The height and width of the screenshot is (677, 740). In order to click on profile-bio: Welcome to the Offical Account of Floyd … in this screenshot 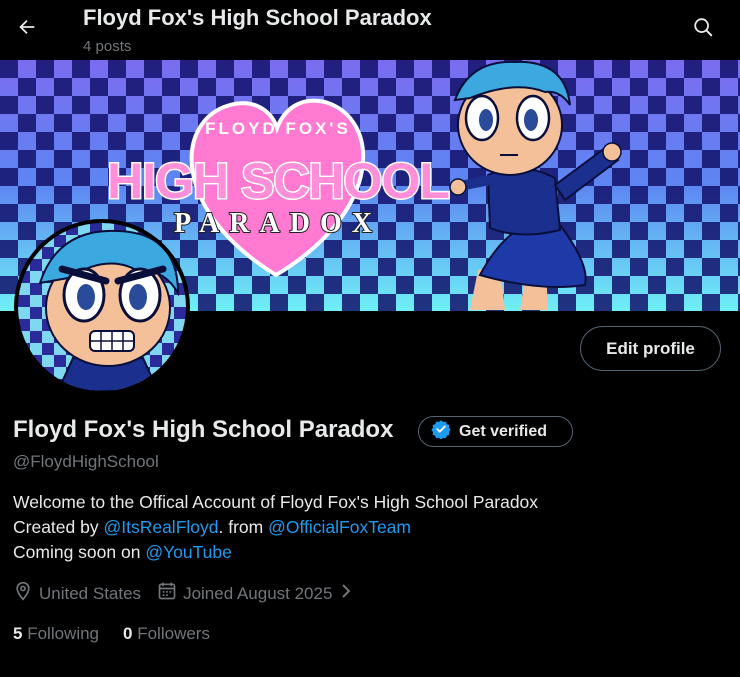, I will do `click(275, 527)`.